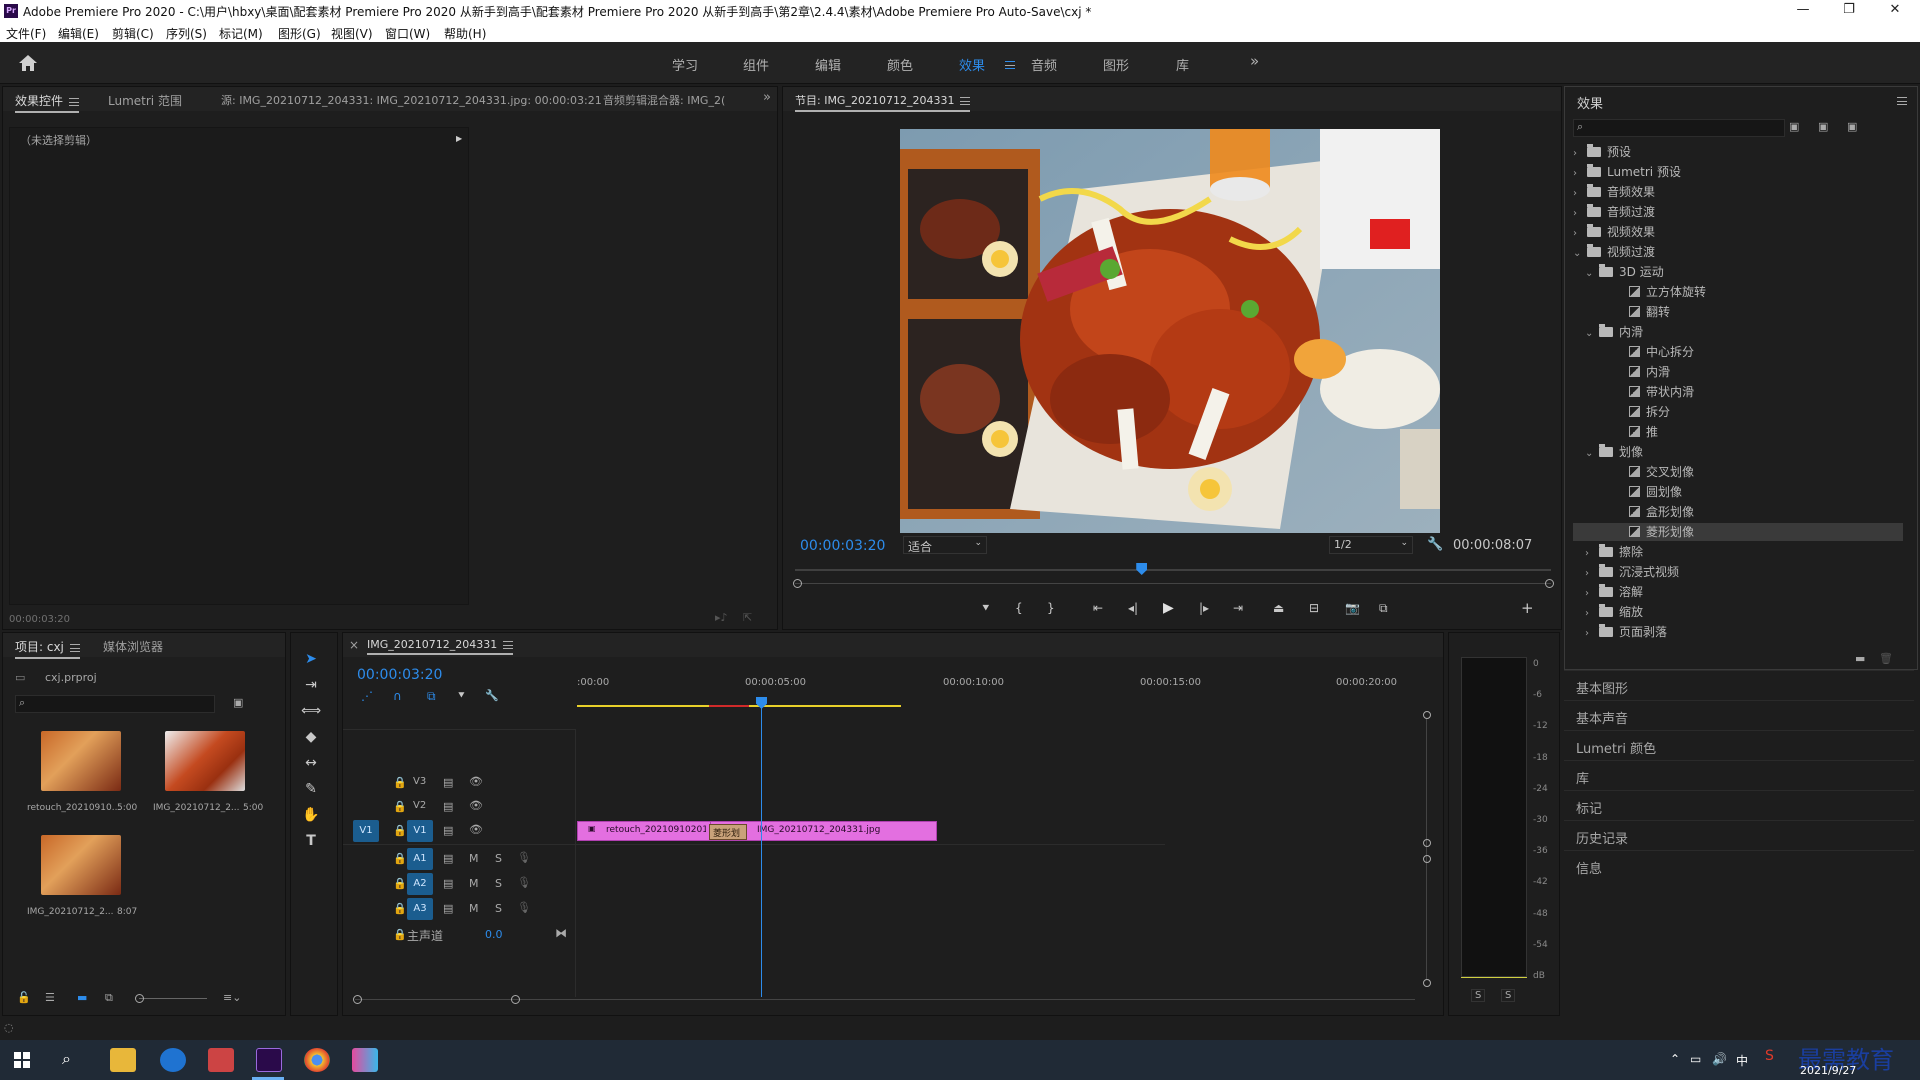 The image size is (1920, 1080). Describe the element at coordinates (561, 933) in the screenshot. I see `go-to-end-icon: ⧓` at that location.